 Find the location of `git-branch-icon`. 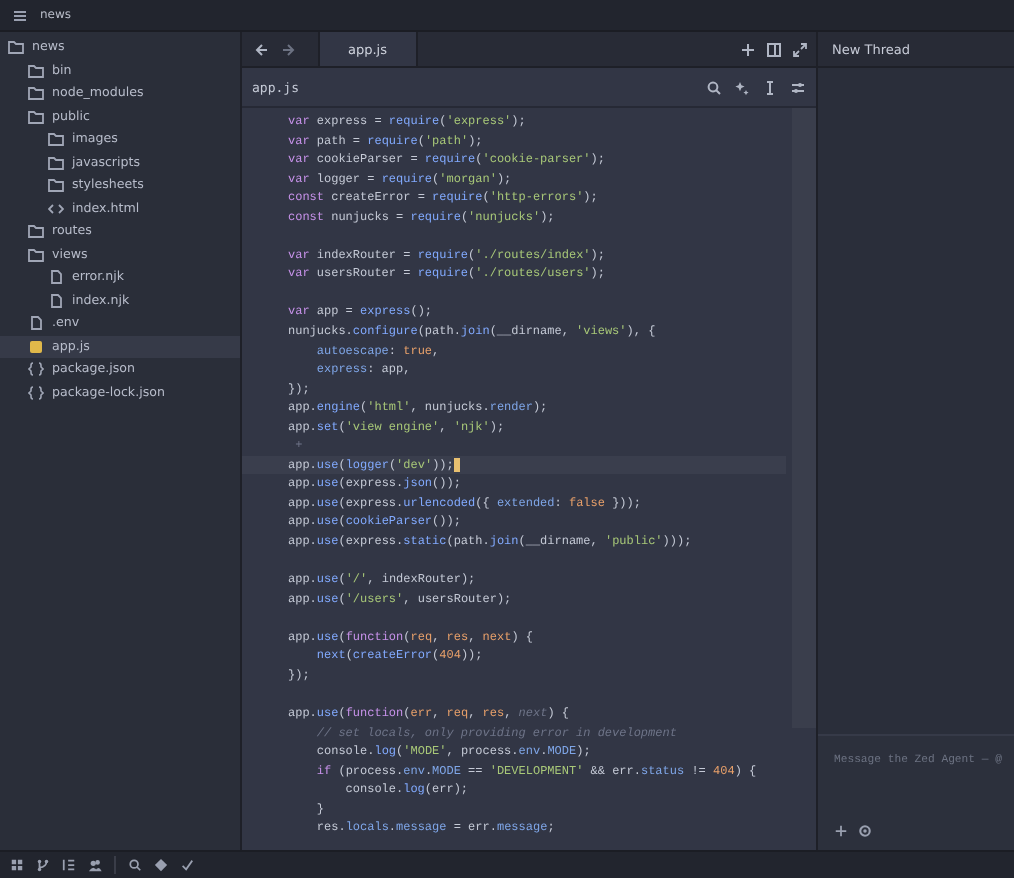

git-branch-icon is located at coordinates (43, 865).